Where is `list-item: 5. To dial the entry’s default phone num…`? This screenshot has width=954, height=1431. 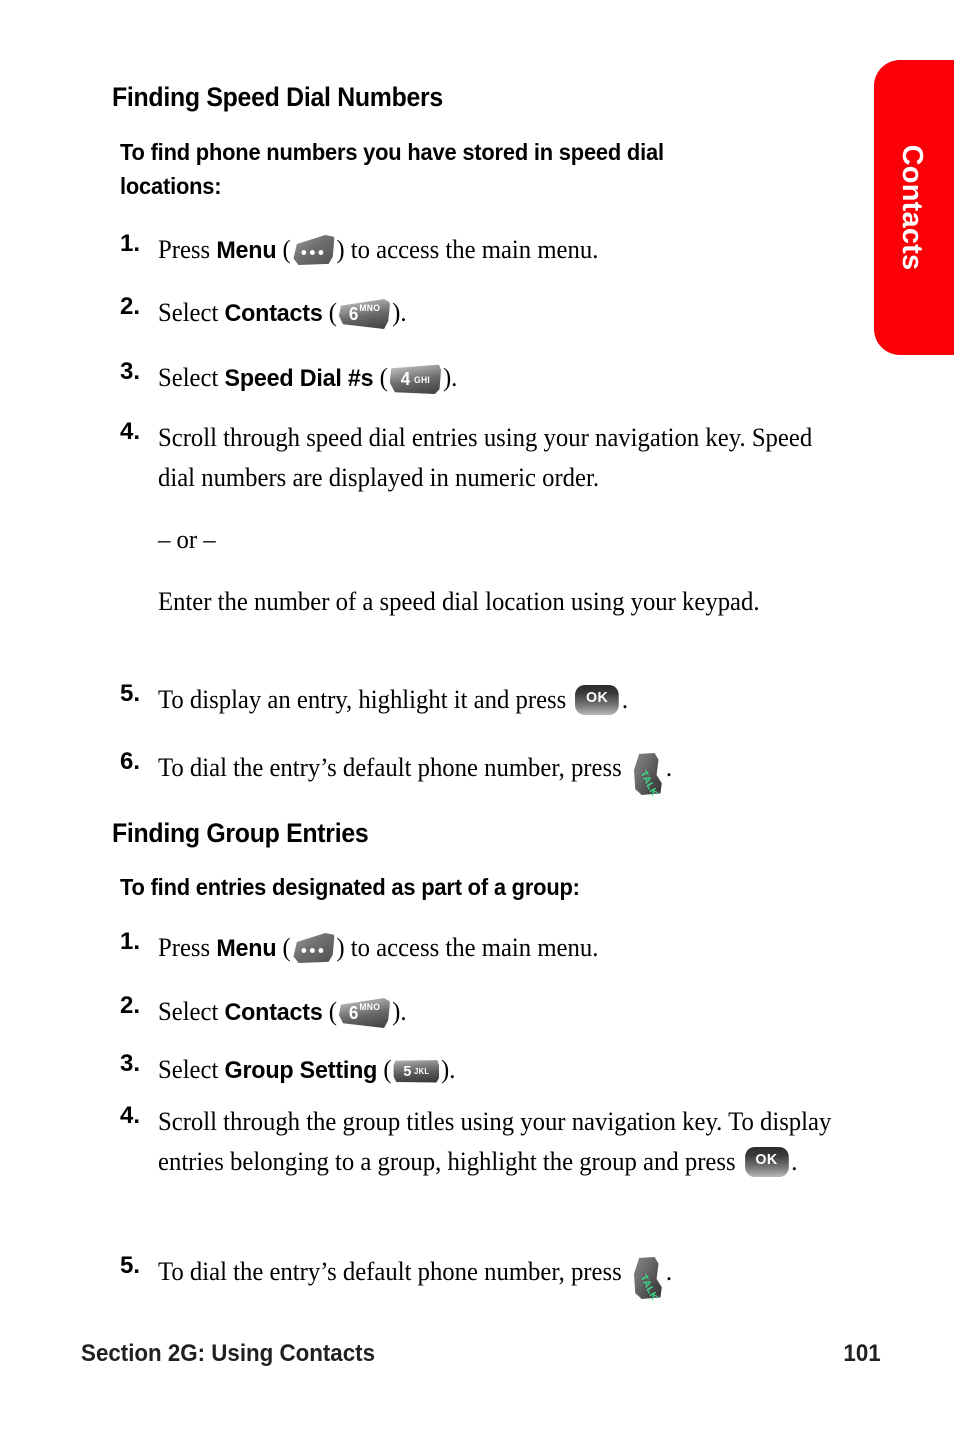
list-item: 5. To dial the entry’s default phone num… is located at coordinates (500, 1277).